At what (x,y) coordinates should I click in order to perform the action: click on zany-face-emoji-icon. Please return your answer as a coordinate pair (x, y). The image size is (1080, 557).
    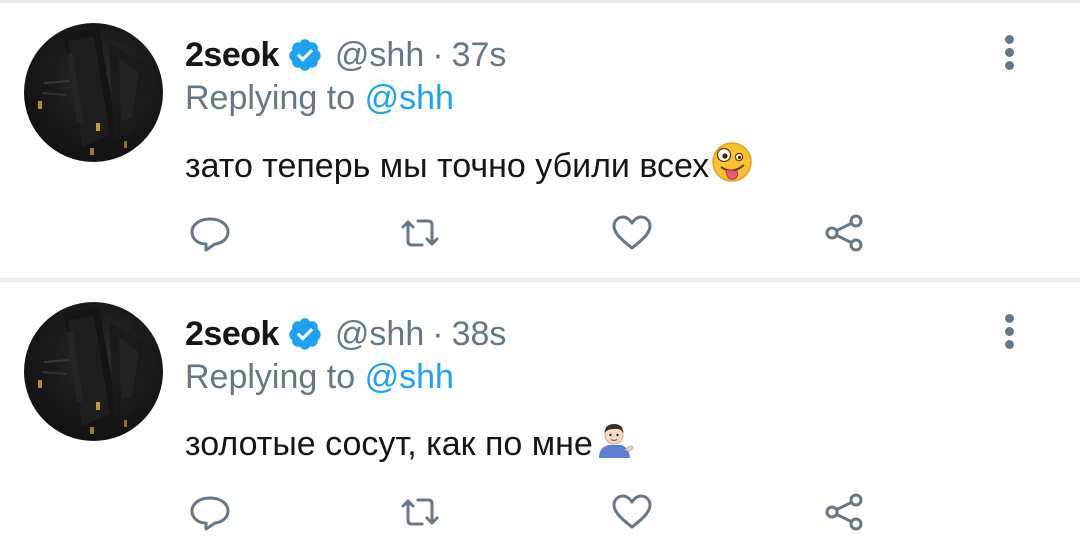
    Looking at the image, I should click on (732, 166).